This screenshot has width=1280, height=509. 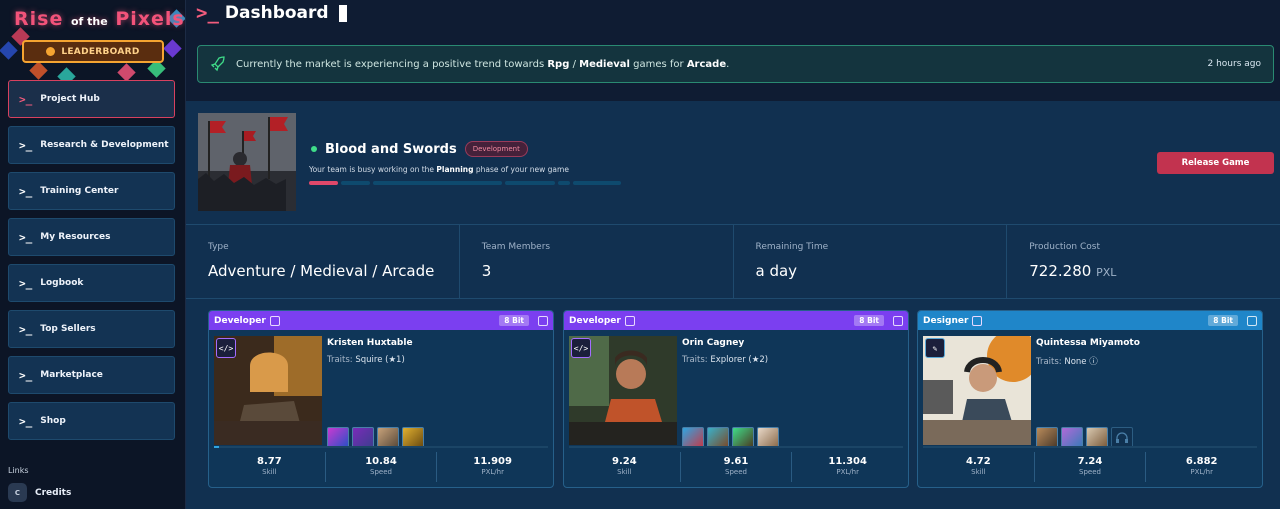 I want to click on member-progress-fill, so click(x=216, y=447).